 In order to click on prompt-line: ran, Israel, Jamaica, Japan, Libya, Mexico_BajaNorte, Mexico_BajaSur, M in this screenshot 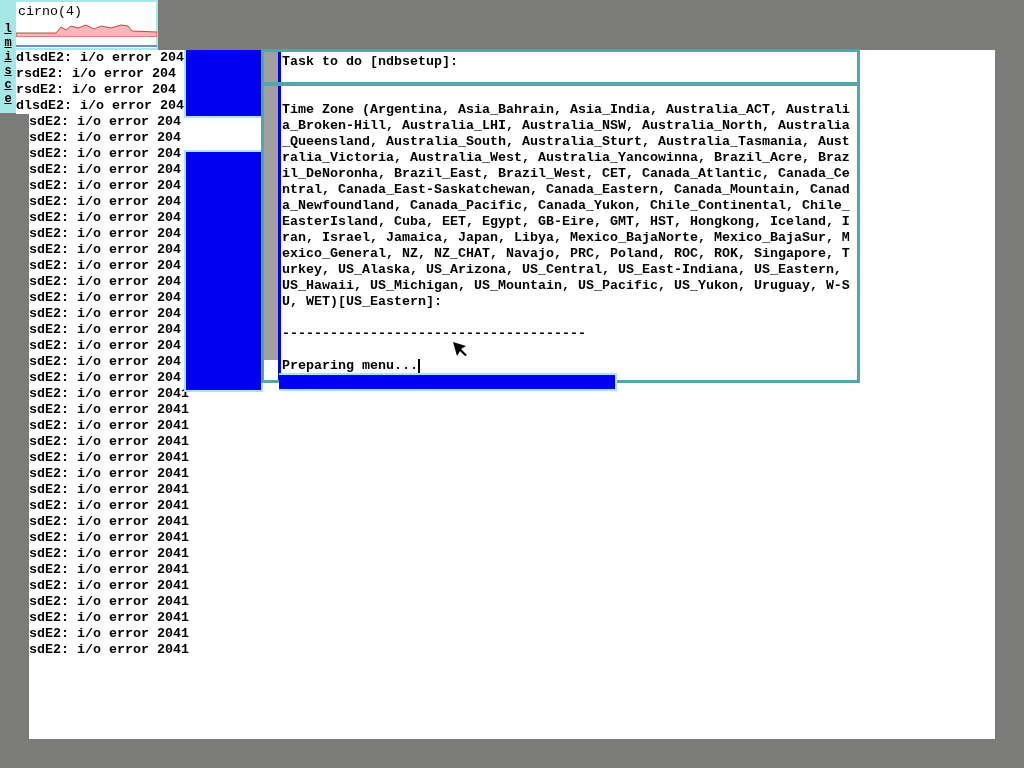, I will do `click(566, 238)`.